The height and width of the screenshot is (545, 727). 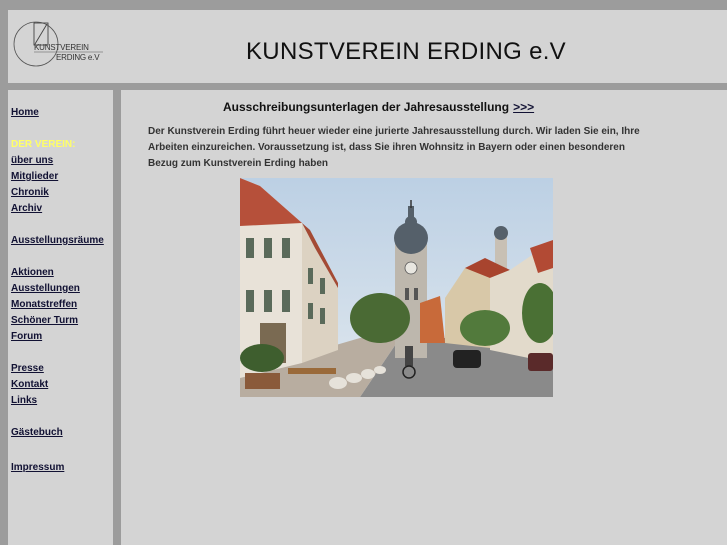 What do you see at coordinates (26, 208) in the screenshot?
I see `nav-item-archiv: Archiv` at bounding box center [26, 208].